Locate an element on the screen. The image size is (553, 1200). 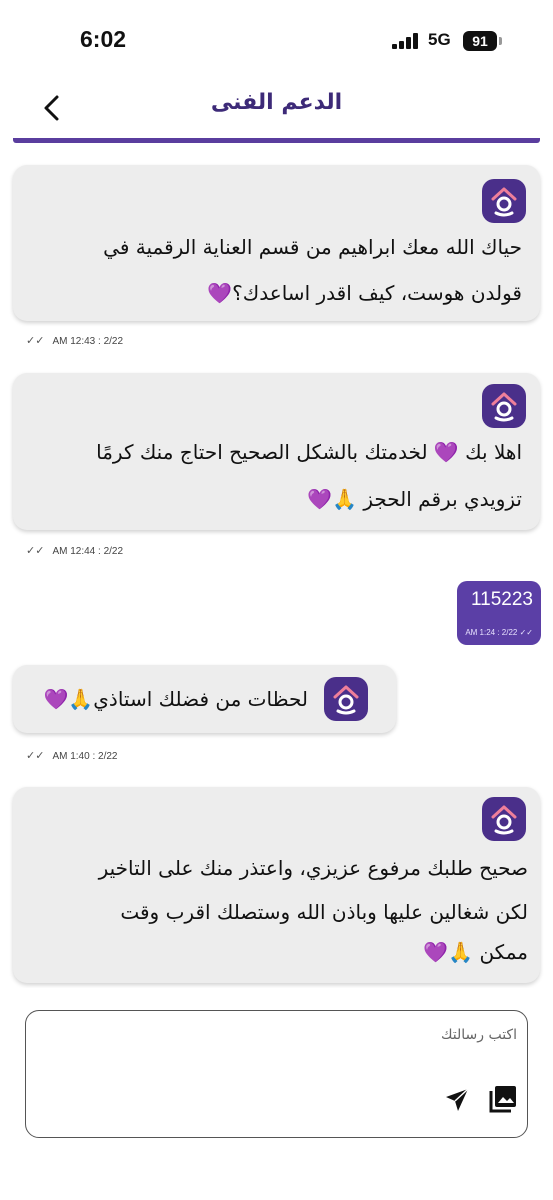
attach-image-button is located at coordinates (503, 1099).